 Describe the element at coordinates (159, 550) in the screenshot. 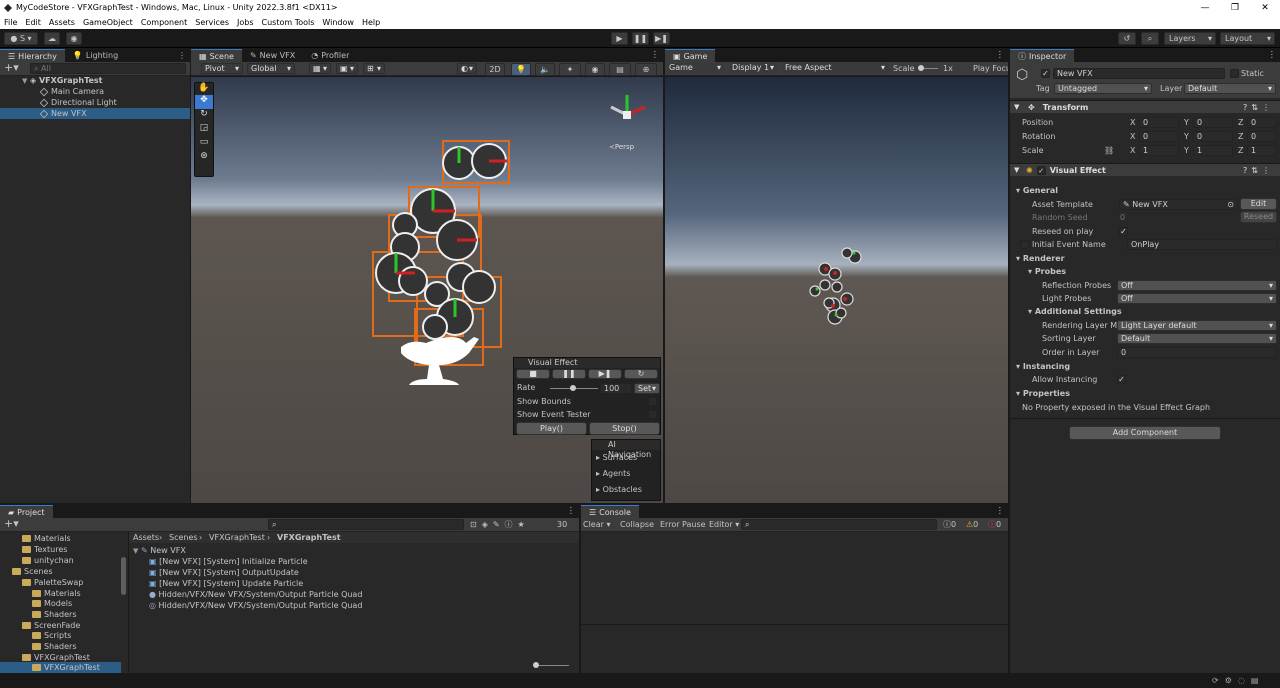

I see `asset-new-vfx: ▼ ✎ New VFX` at that location.